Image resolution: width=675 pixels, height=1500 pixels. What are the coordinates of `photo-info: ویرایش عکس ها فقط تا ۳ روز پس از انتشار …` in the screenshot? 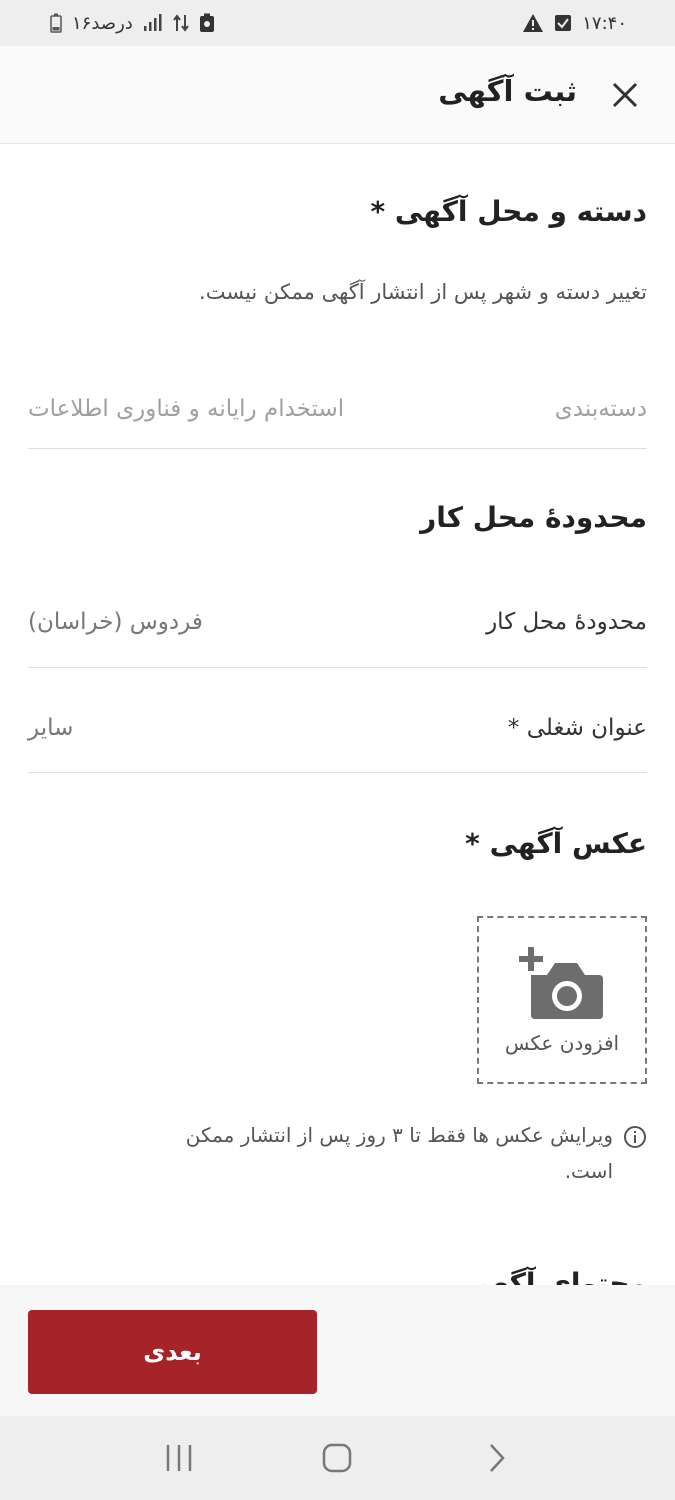 It's located at (374, 1153).